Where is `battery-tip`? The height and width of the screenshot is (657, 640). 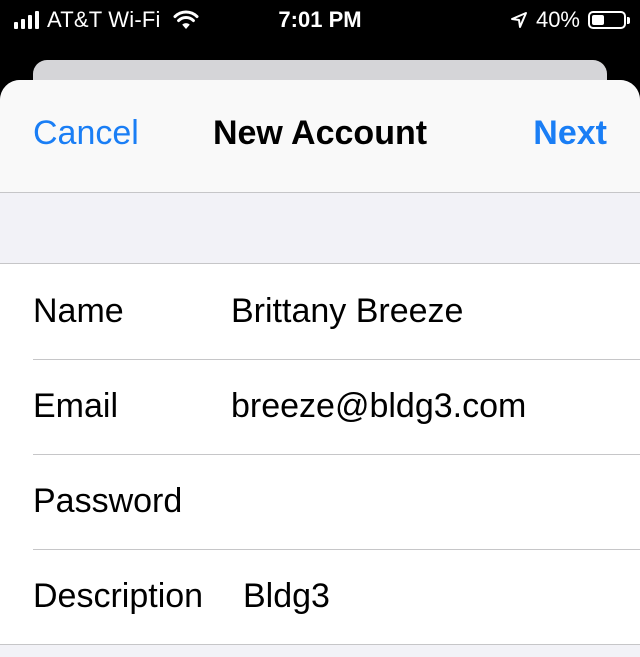 battery-tip is located at coordinates (628, 20).